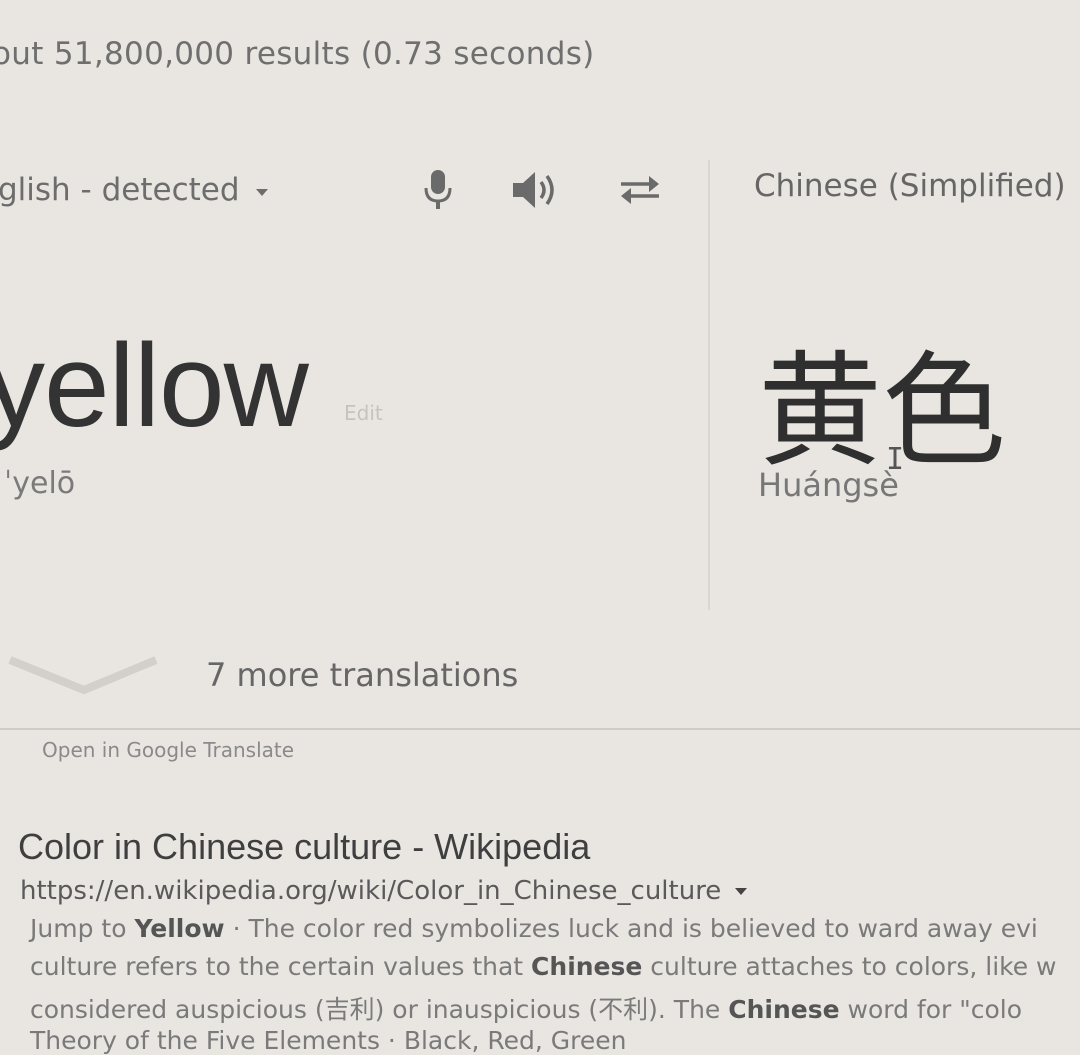 The image size is (1080, 1055). What do you see at coordinates (895, 459) in the screenshot?
I see `text-cursor-icon: I` at bounding box center [895, 459].